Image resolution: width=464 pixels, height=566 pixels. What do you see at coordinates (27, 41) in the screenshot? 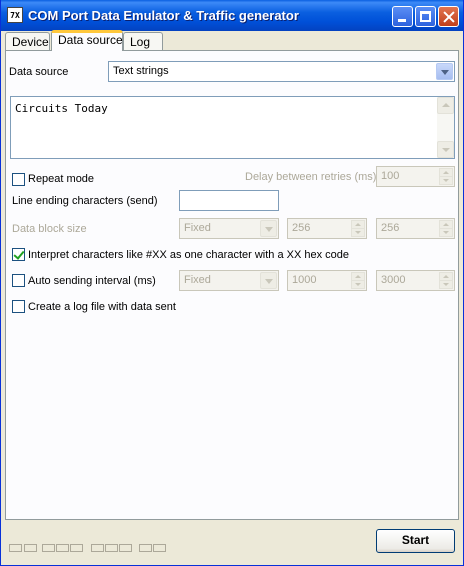
I see `tab-device: Device` at bounding box center [27, 41].